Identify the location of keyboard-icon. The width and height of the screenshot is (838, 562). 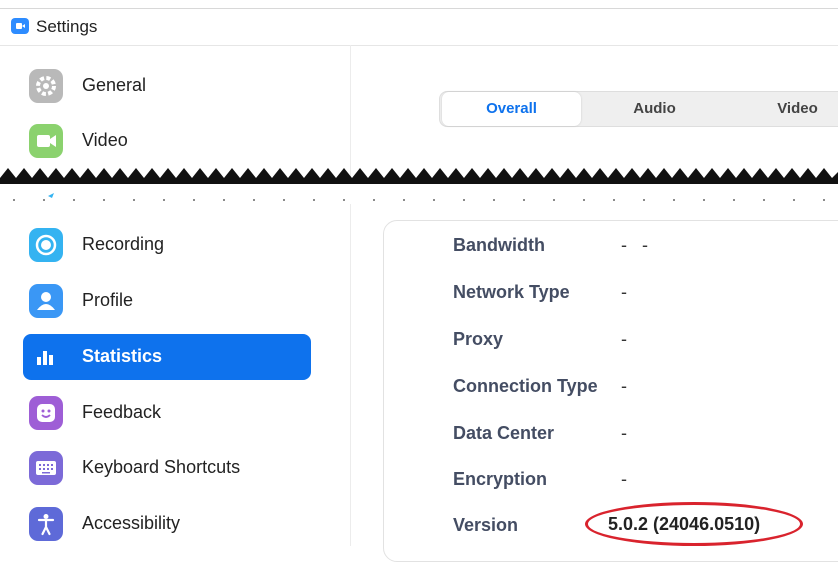
(46, 468).